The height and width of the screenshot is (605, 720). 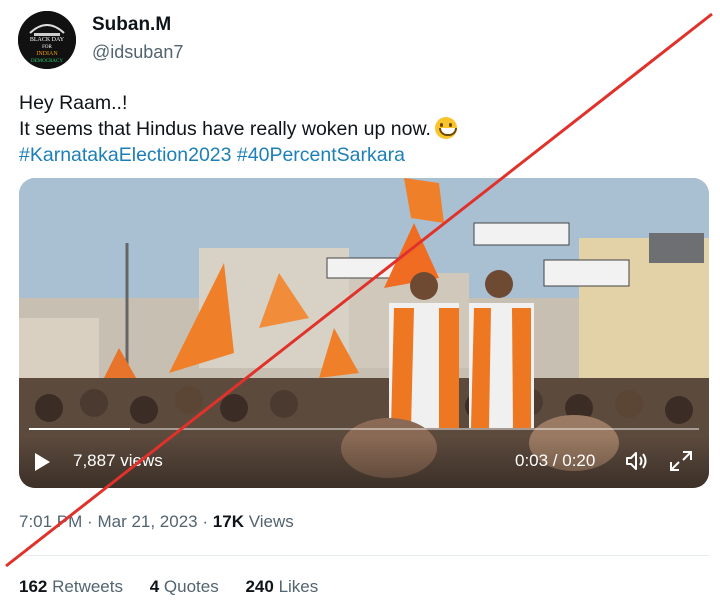 I want to click on hashtag-link: #40PercentSarkara, so click(x=321, y=155).